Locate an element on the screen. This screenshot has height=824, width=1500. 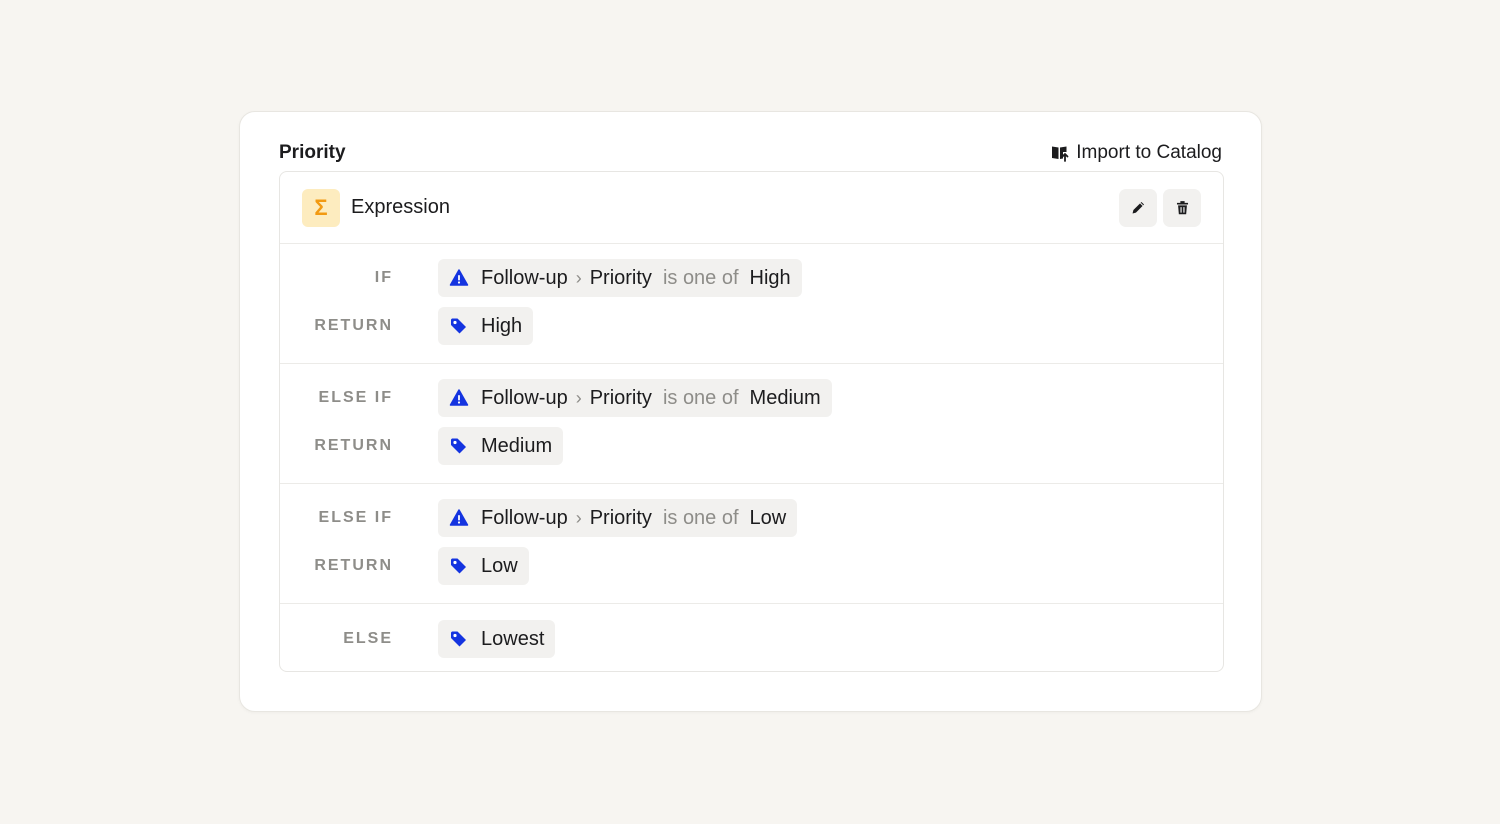
expression-title-group: Σ Expression is located at coordinates (376, 207).